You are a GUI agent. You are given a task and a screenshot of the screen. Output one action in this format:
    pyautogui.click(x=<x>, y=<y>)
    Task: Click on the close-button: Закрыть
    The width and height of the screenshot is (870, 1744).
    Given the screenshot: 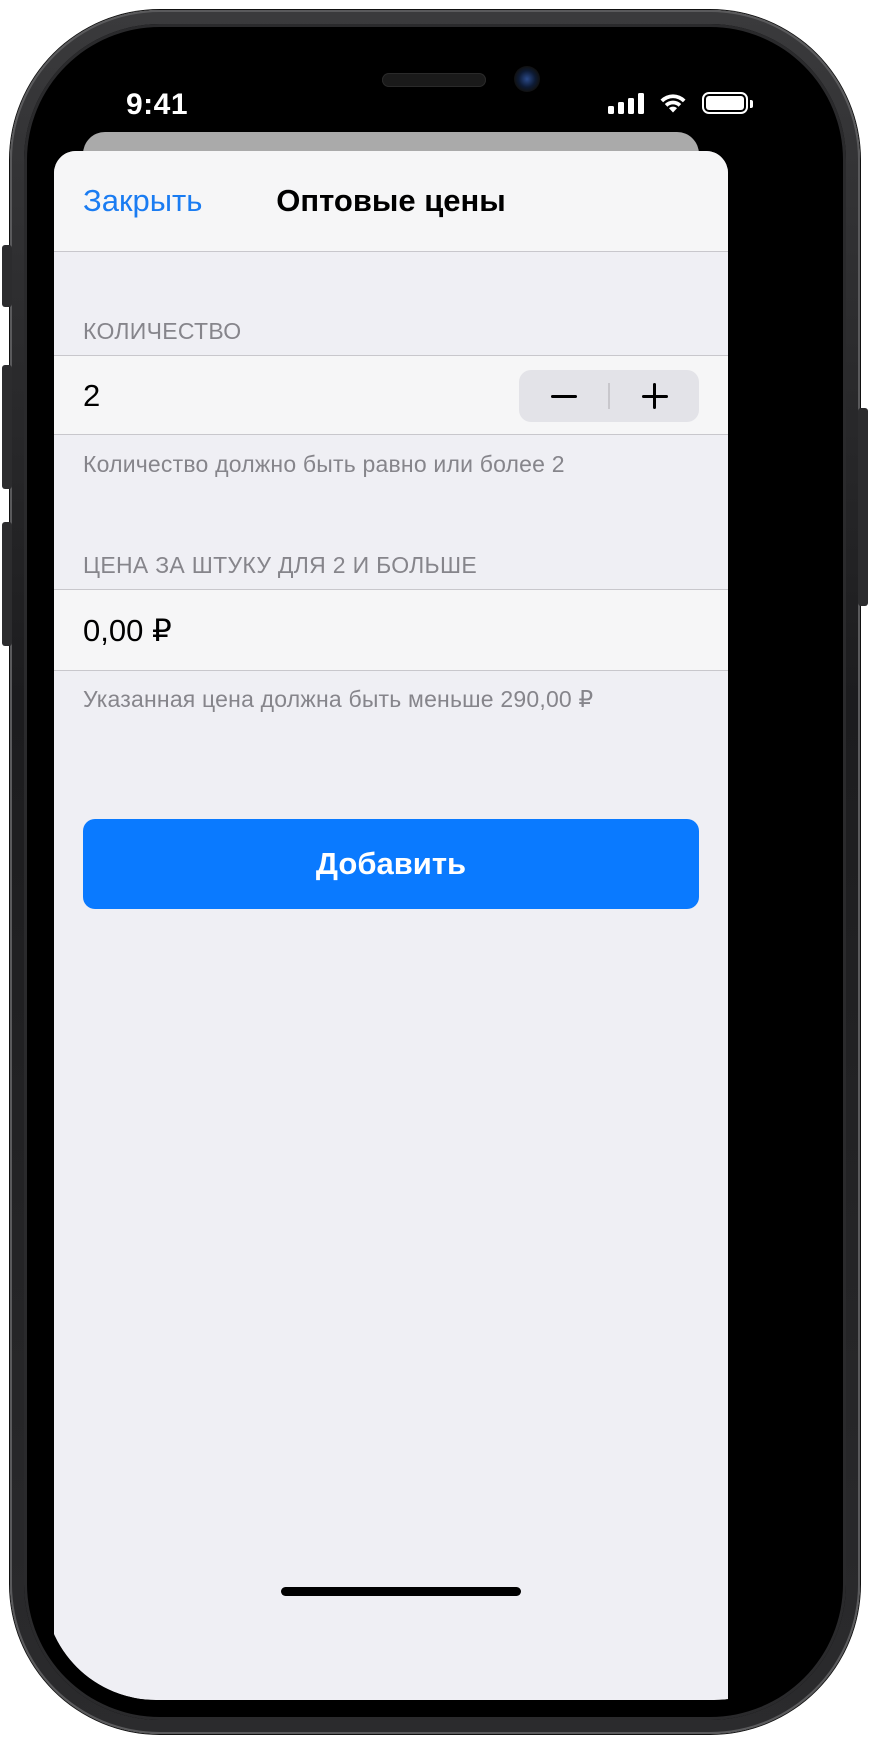 What is the action you would take?
    pyautogui.click(x=142, y=201)
    